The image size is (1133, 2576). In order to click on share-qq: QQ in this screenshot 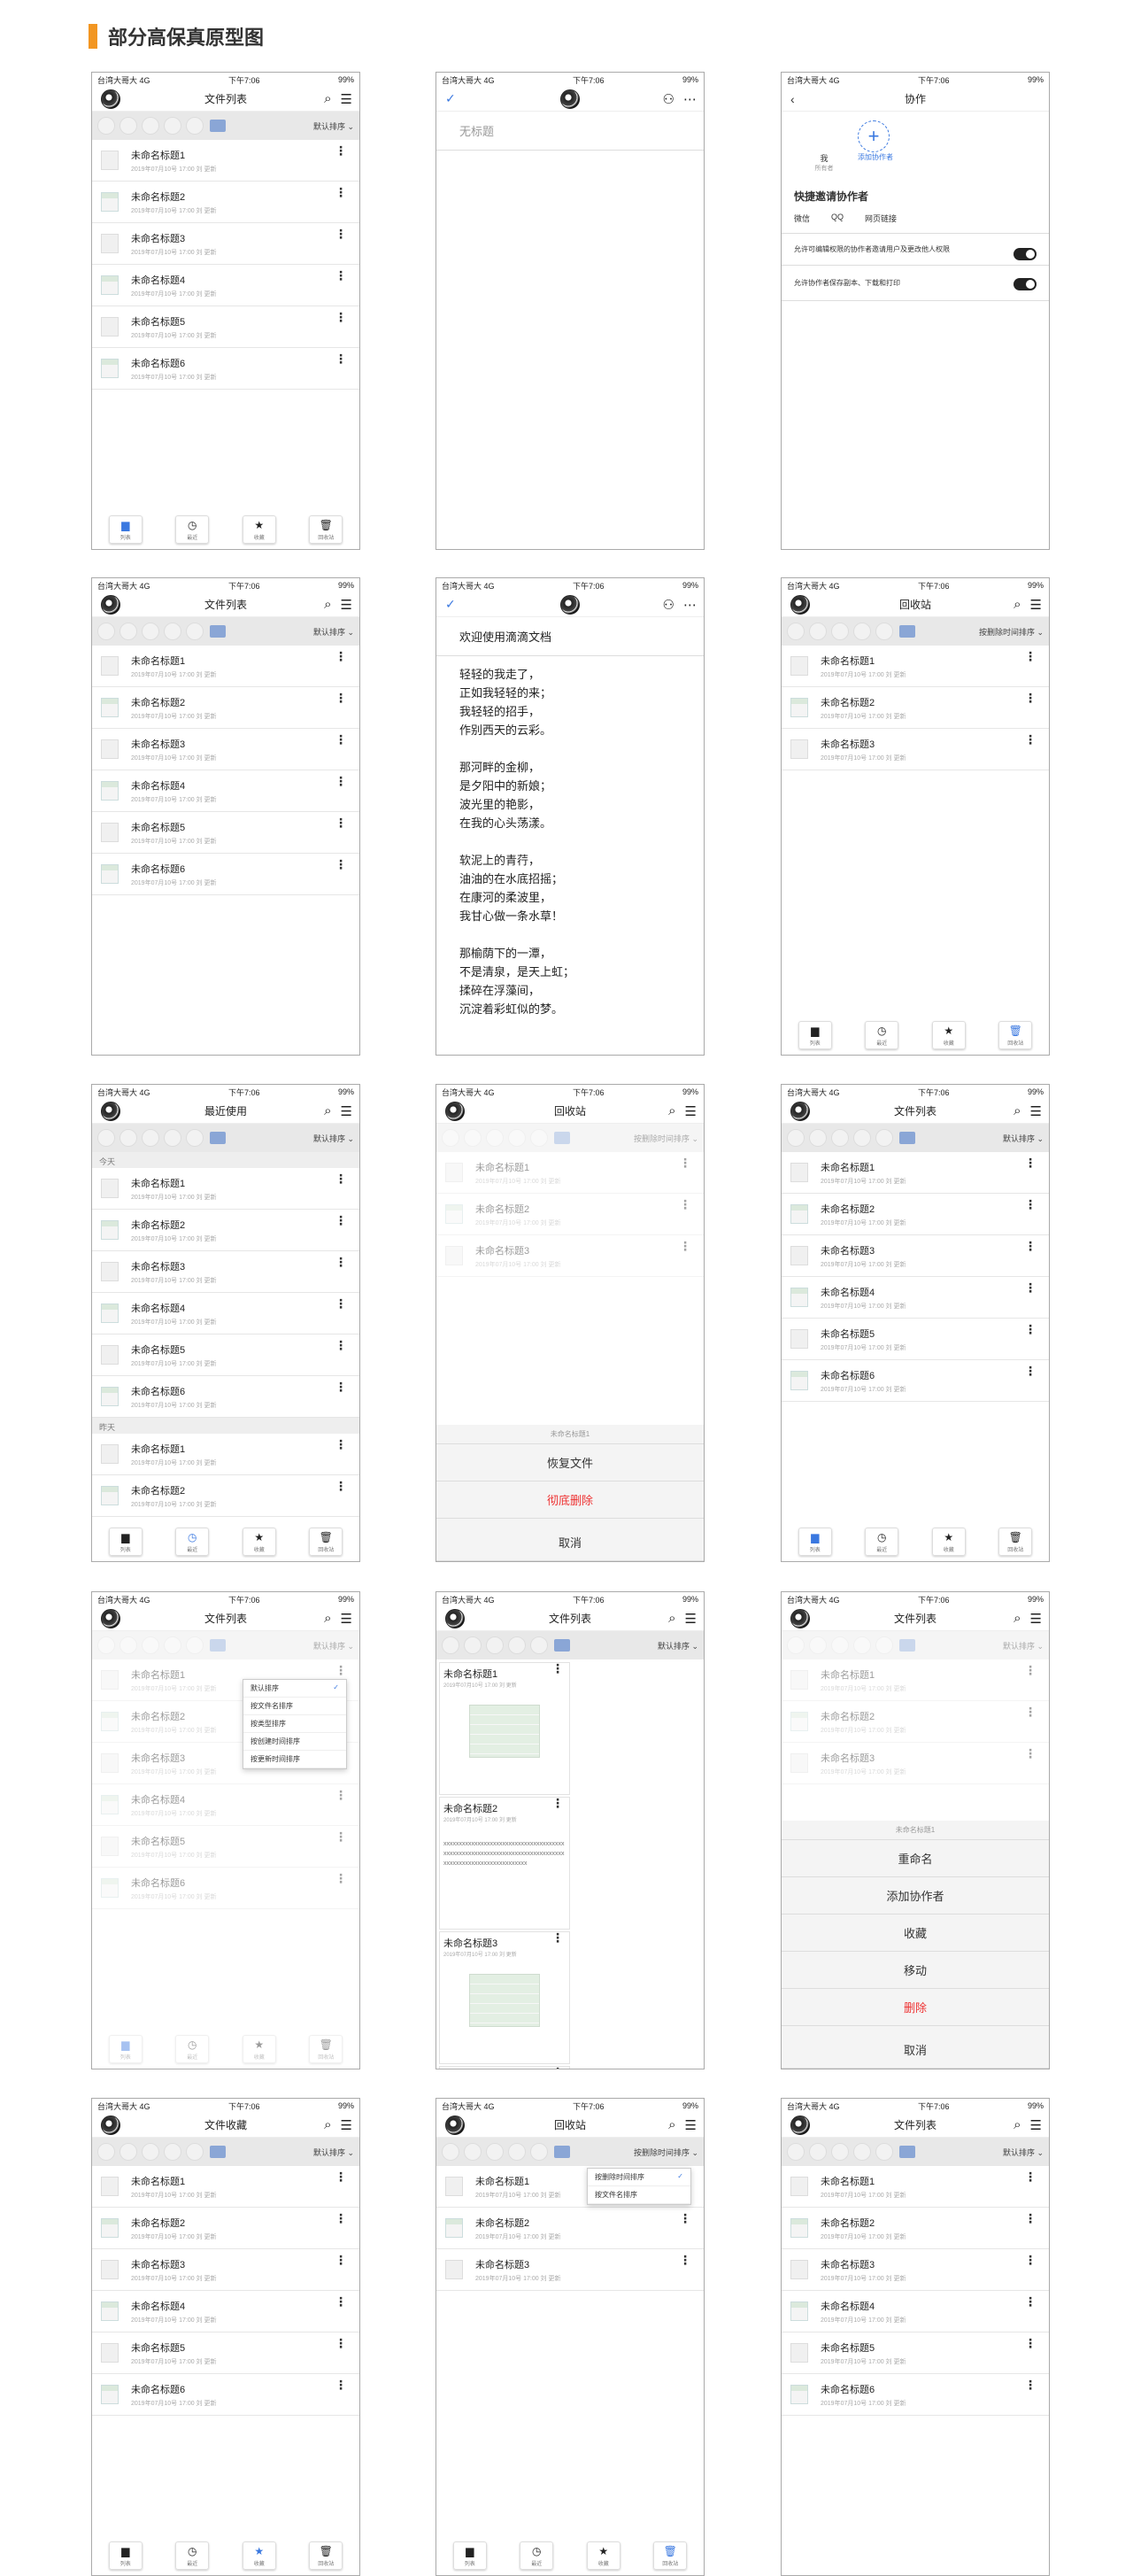, I will do `click(837, 218)`.